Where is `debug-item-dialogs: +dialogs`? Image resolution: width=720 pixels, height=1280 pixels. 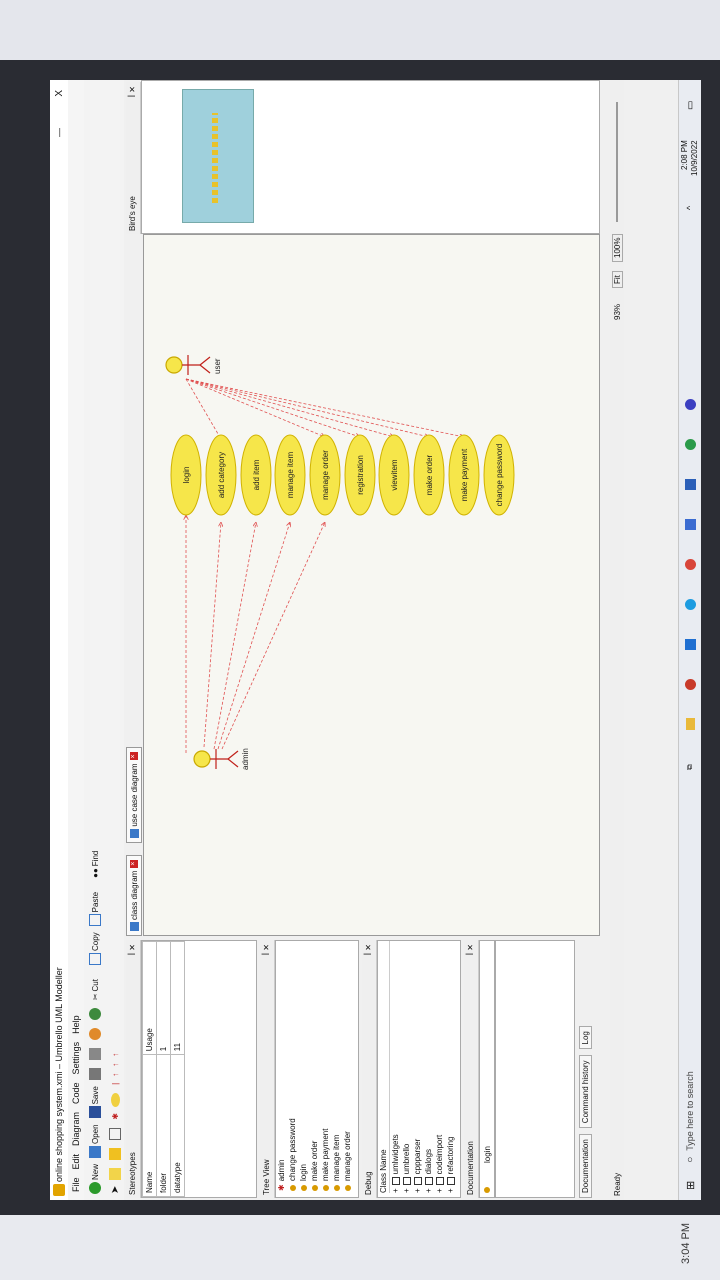 debug-item-dialogs: +dialogs is located at coordinates (428, 1067).